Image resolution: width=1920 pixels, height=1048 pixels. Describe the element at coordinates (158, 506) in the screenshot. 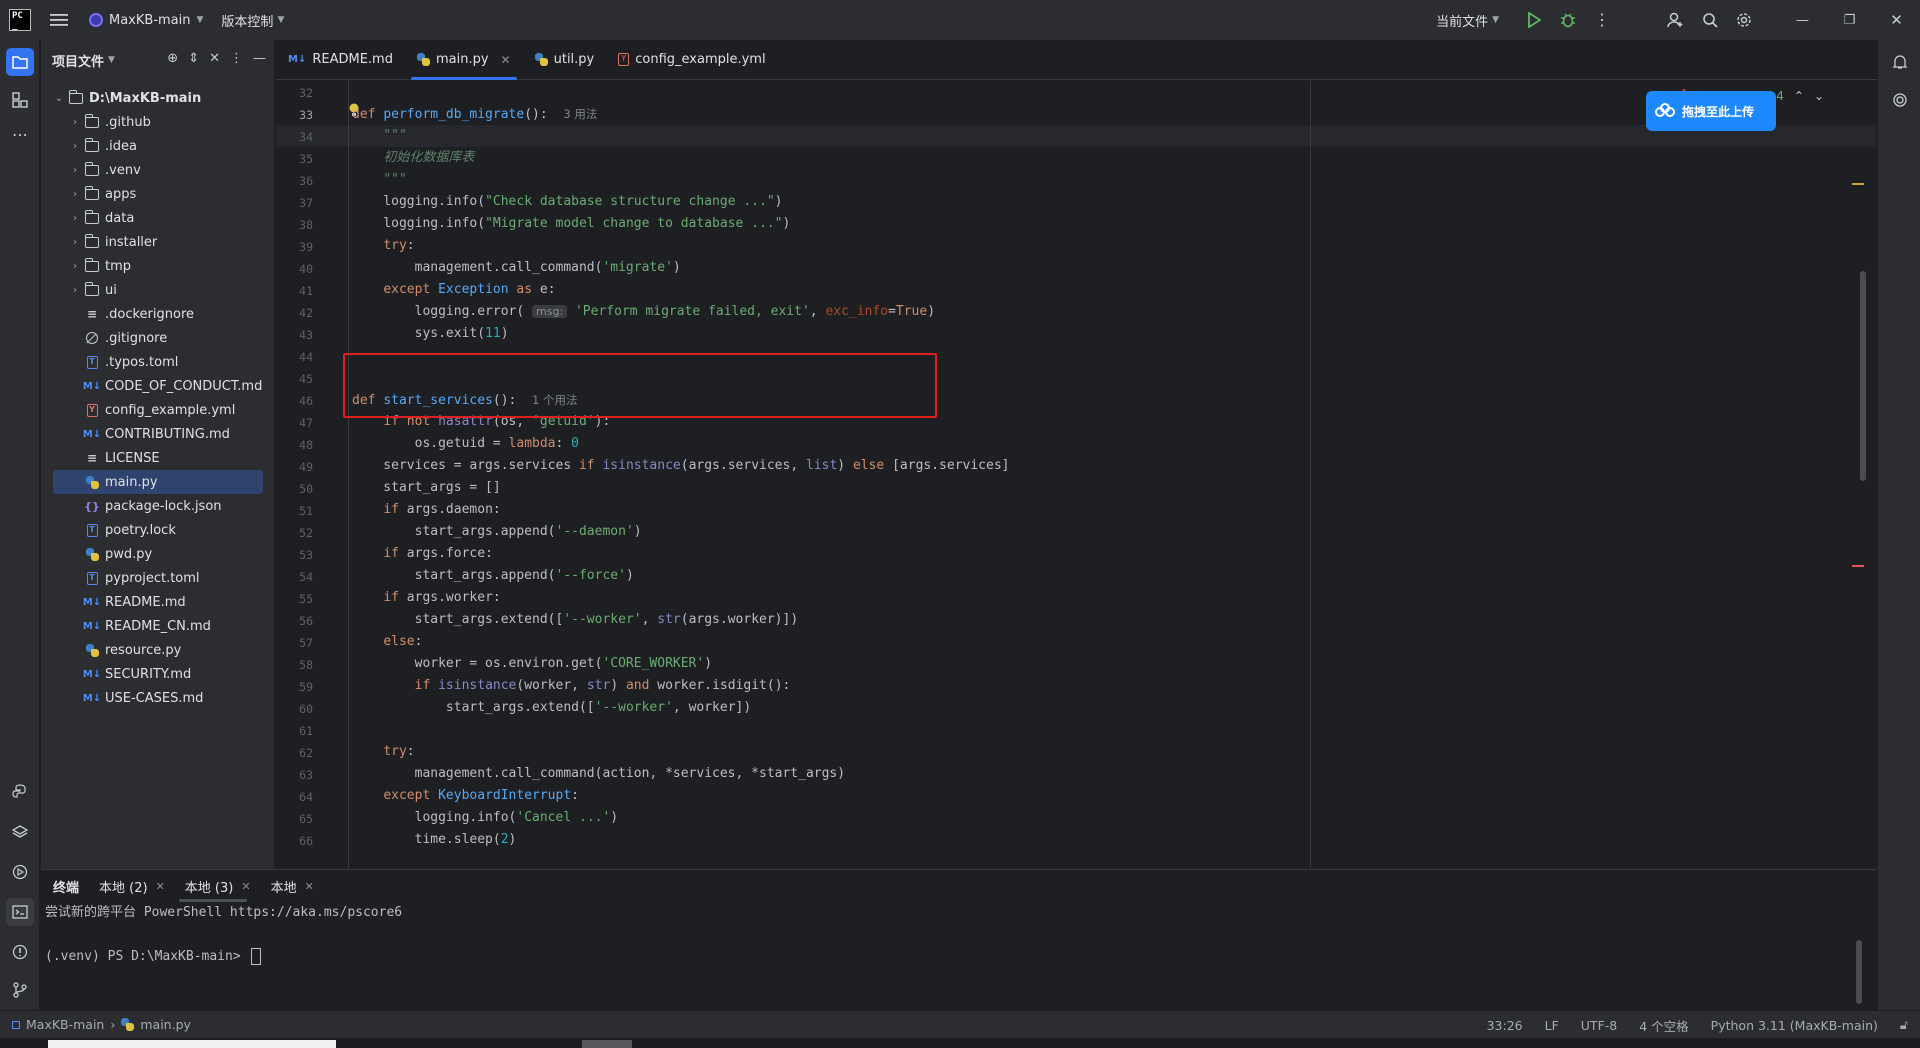

I see `tree-file: {} package-lock.json` at that location.